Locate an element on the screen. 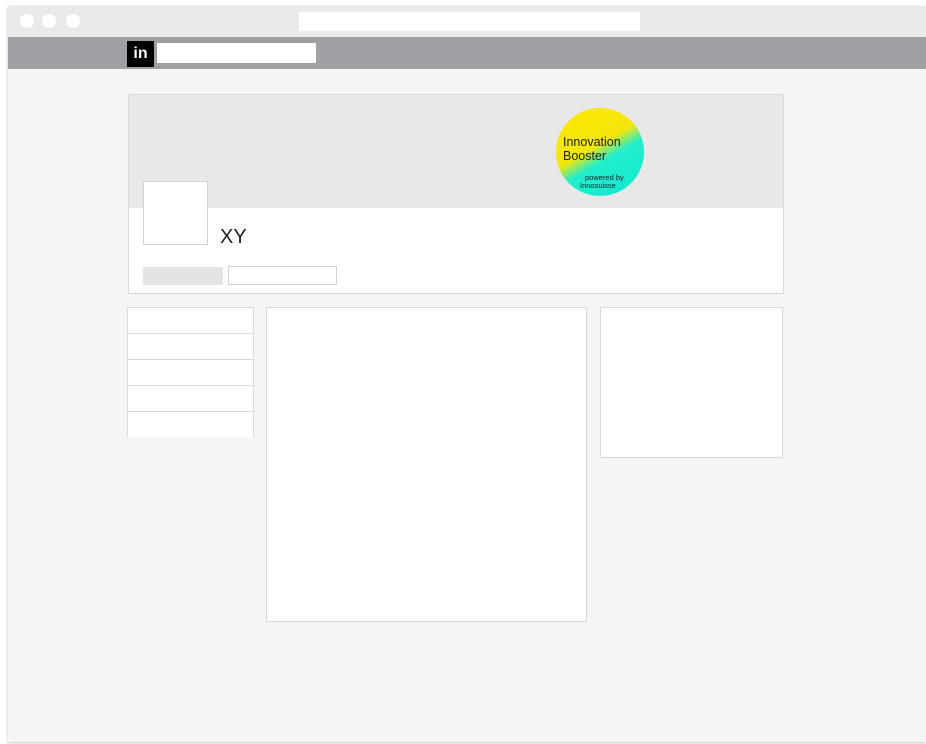 This screenshot has width=926, height=744. linkedin-logo: in is located at coordinates (140, 54).